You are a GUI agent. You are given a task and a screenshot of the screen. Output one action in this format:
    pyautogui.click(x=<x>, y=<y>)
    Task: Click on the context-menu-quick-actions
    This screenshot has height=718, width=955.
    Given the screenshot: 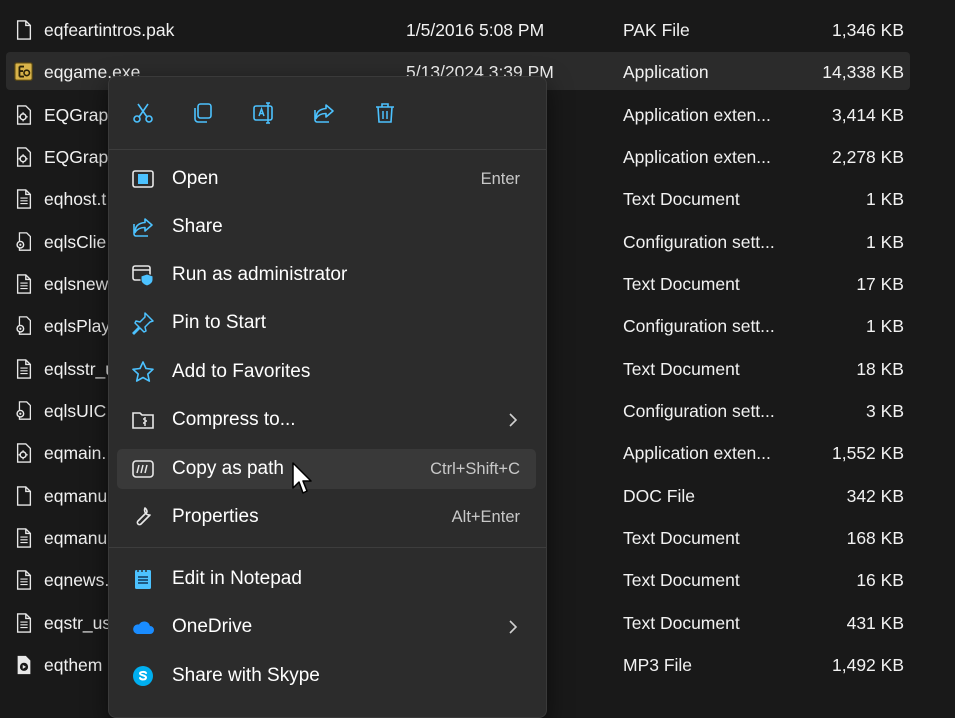 What is the action you would take?
    pyautogui.click(x=327, y=113)
    